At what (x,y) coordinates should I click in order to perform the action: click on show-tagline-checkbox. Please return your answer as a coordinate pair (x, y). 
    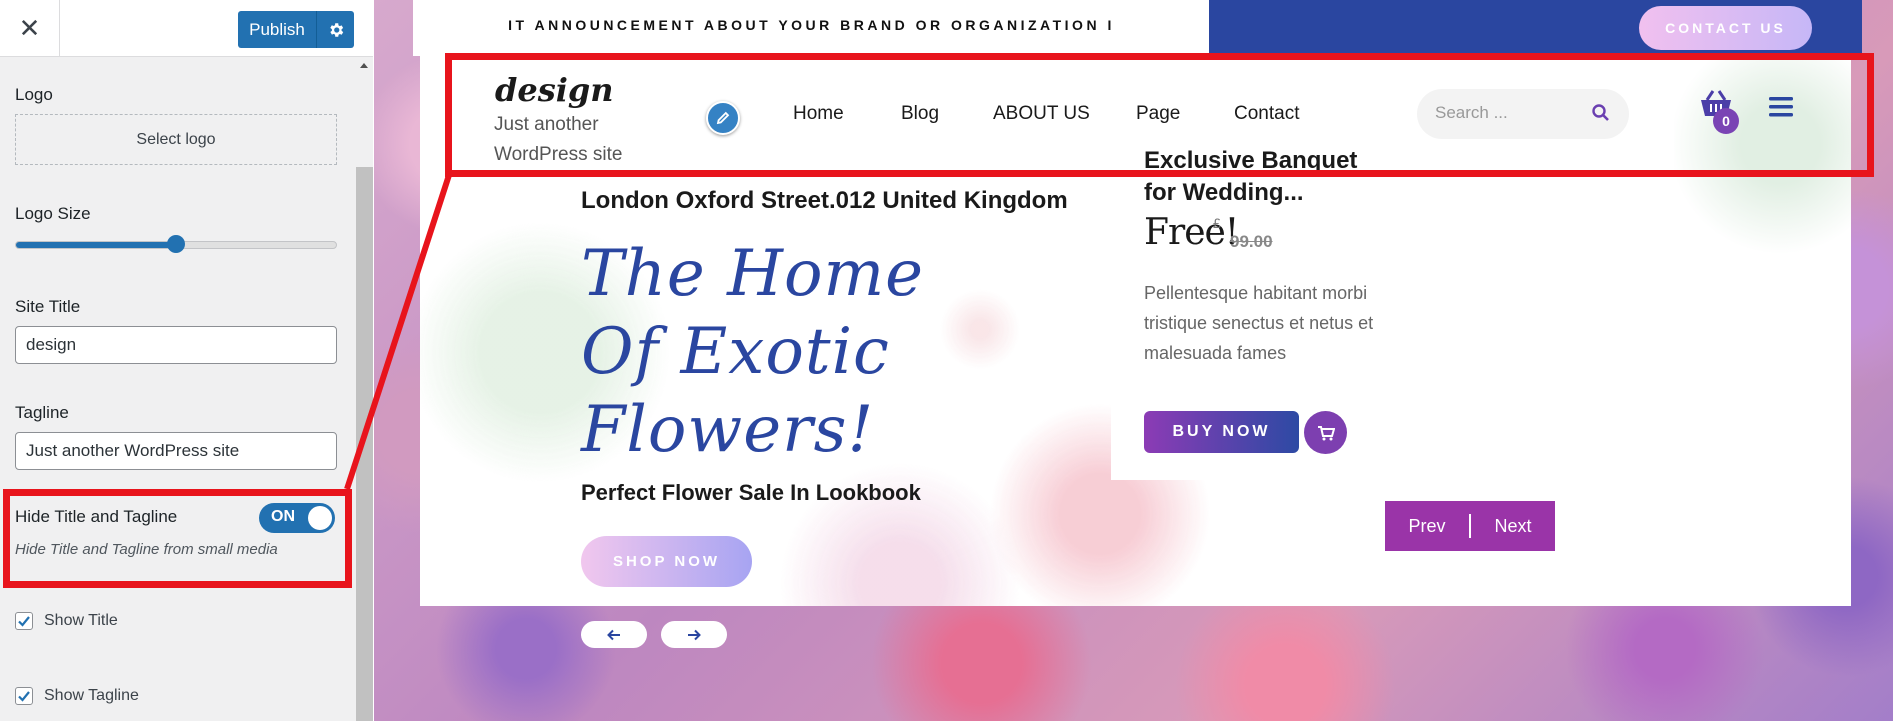
    Looking at the image, I should click on (24, 696).